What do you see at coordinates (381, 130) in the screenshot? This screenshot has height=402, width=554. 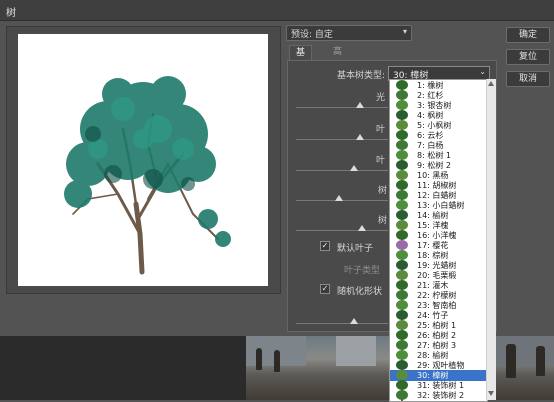 I see `slider-label-leaf-count: 叶` at bounding box center [381, 130].